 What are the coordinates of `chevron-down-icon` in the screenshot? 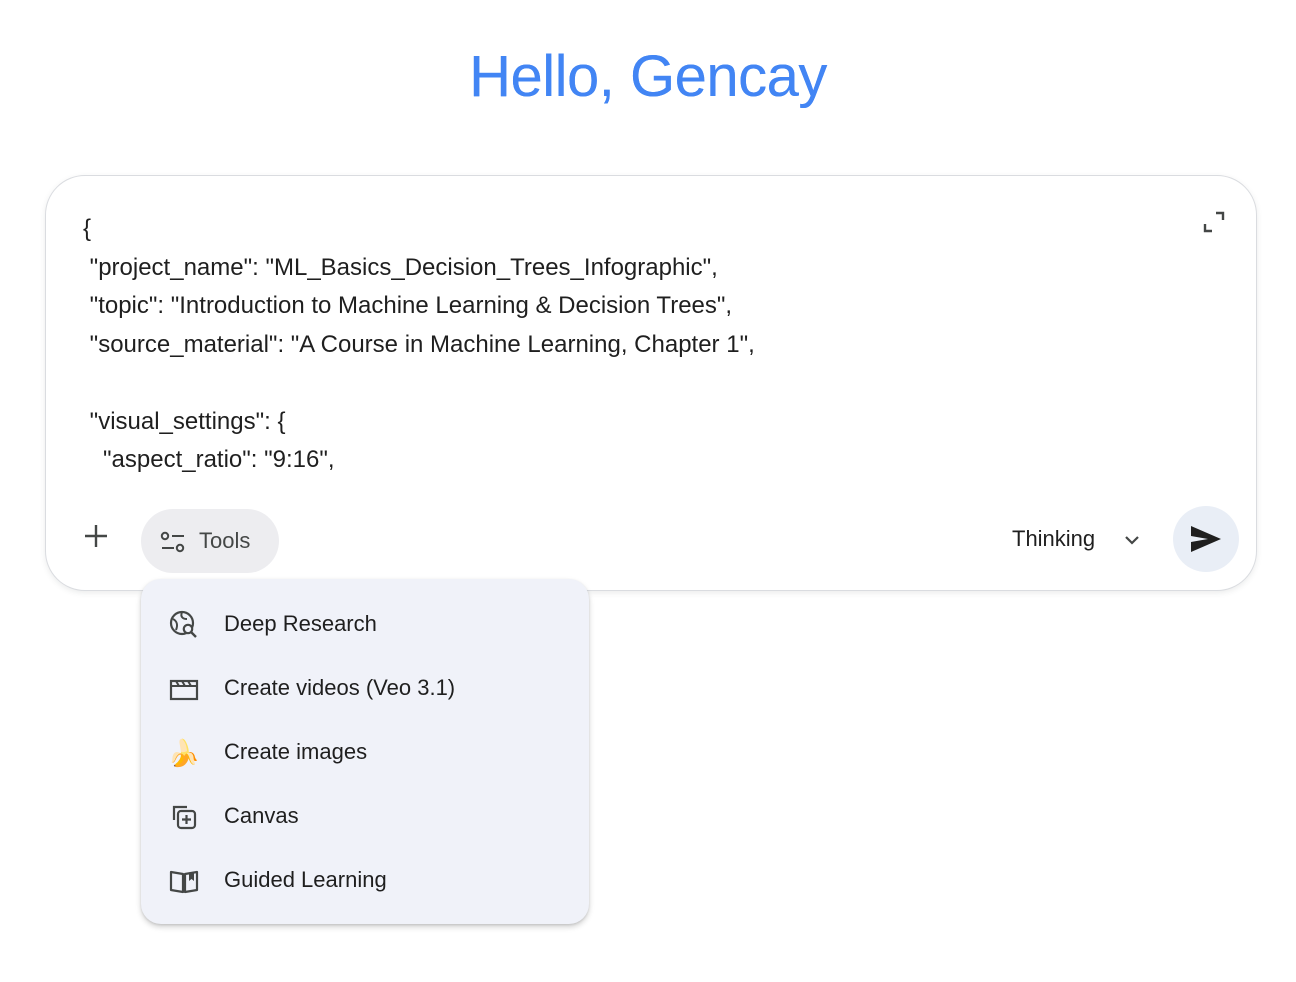 It's located at (1132, 540).